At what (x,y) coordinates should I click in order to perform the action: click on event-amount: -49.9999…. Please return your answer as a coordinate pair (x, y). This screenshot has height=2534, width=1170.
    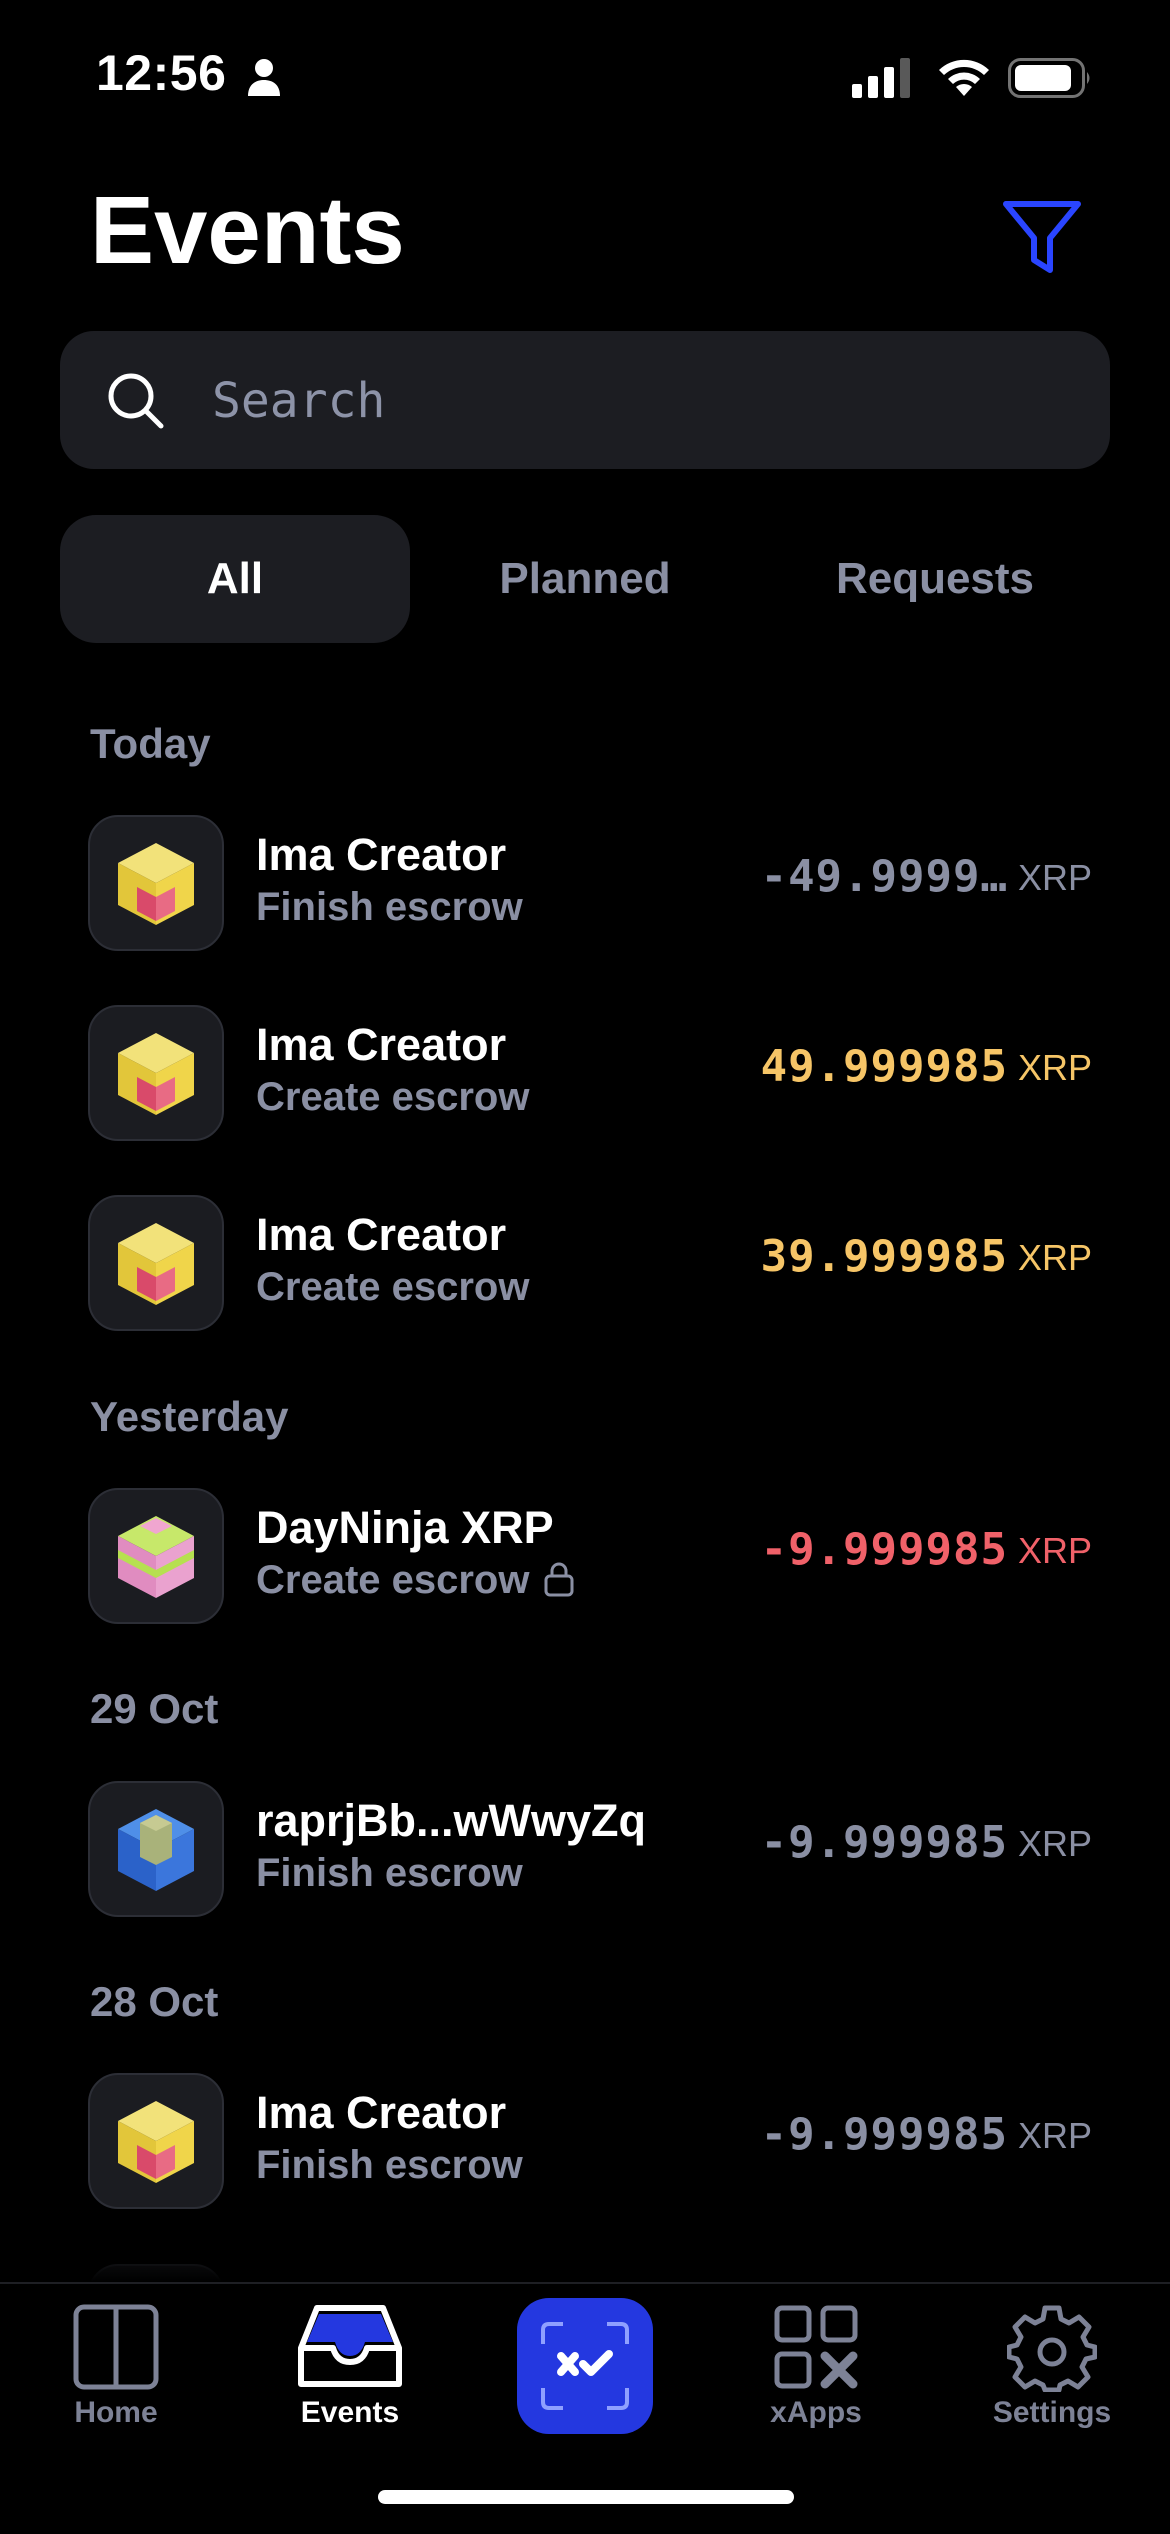
    Looking at the image, I should click on (884, 876).